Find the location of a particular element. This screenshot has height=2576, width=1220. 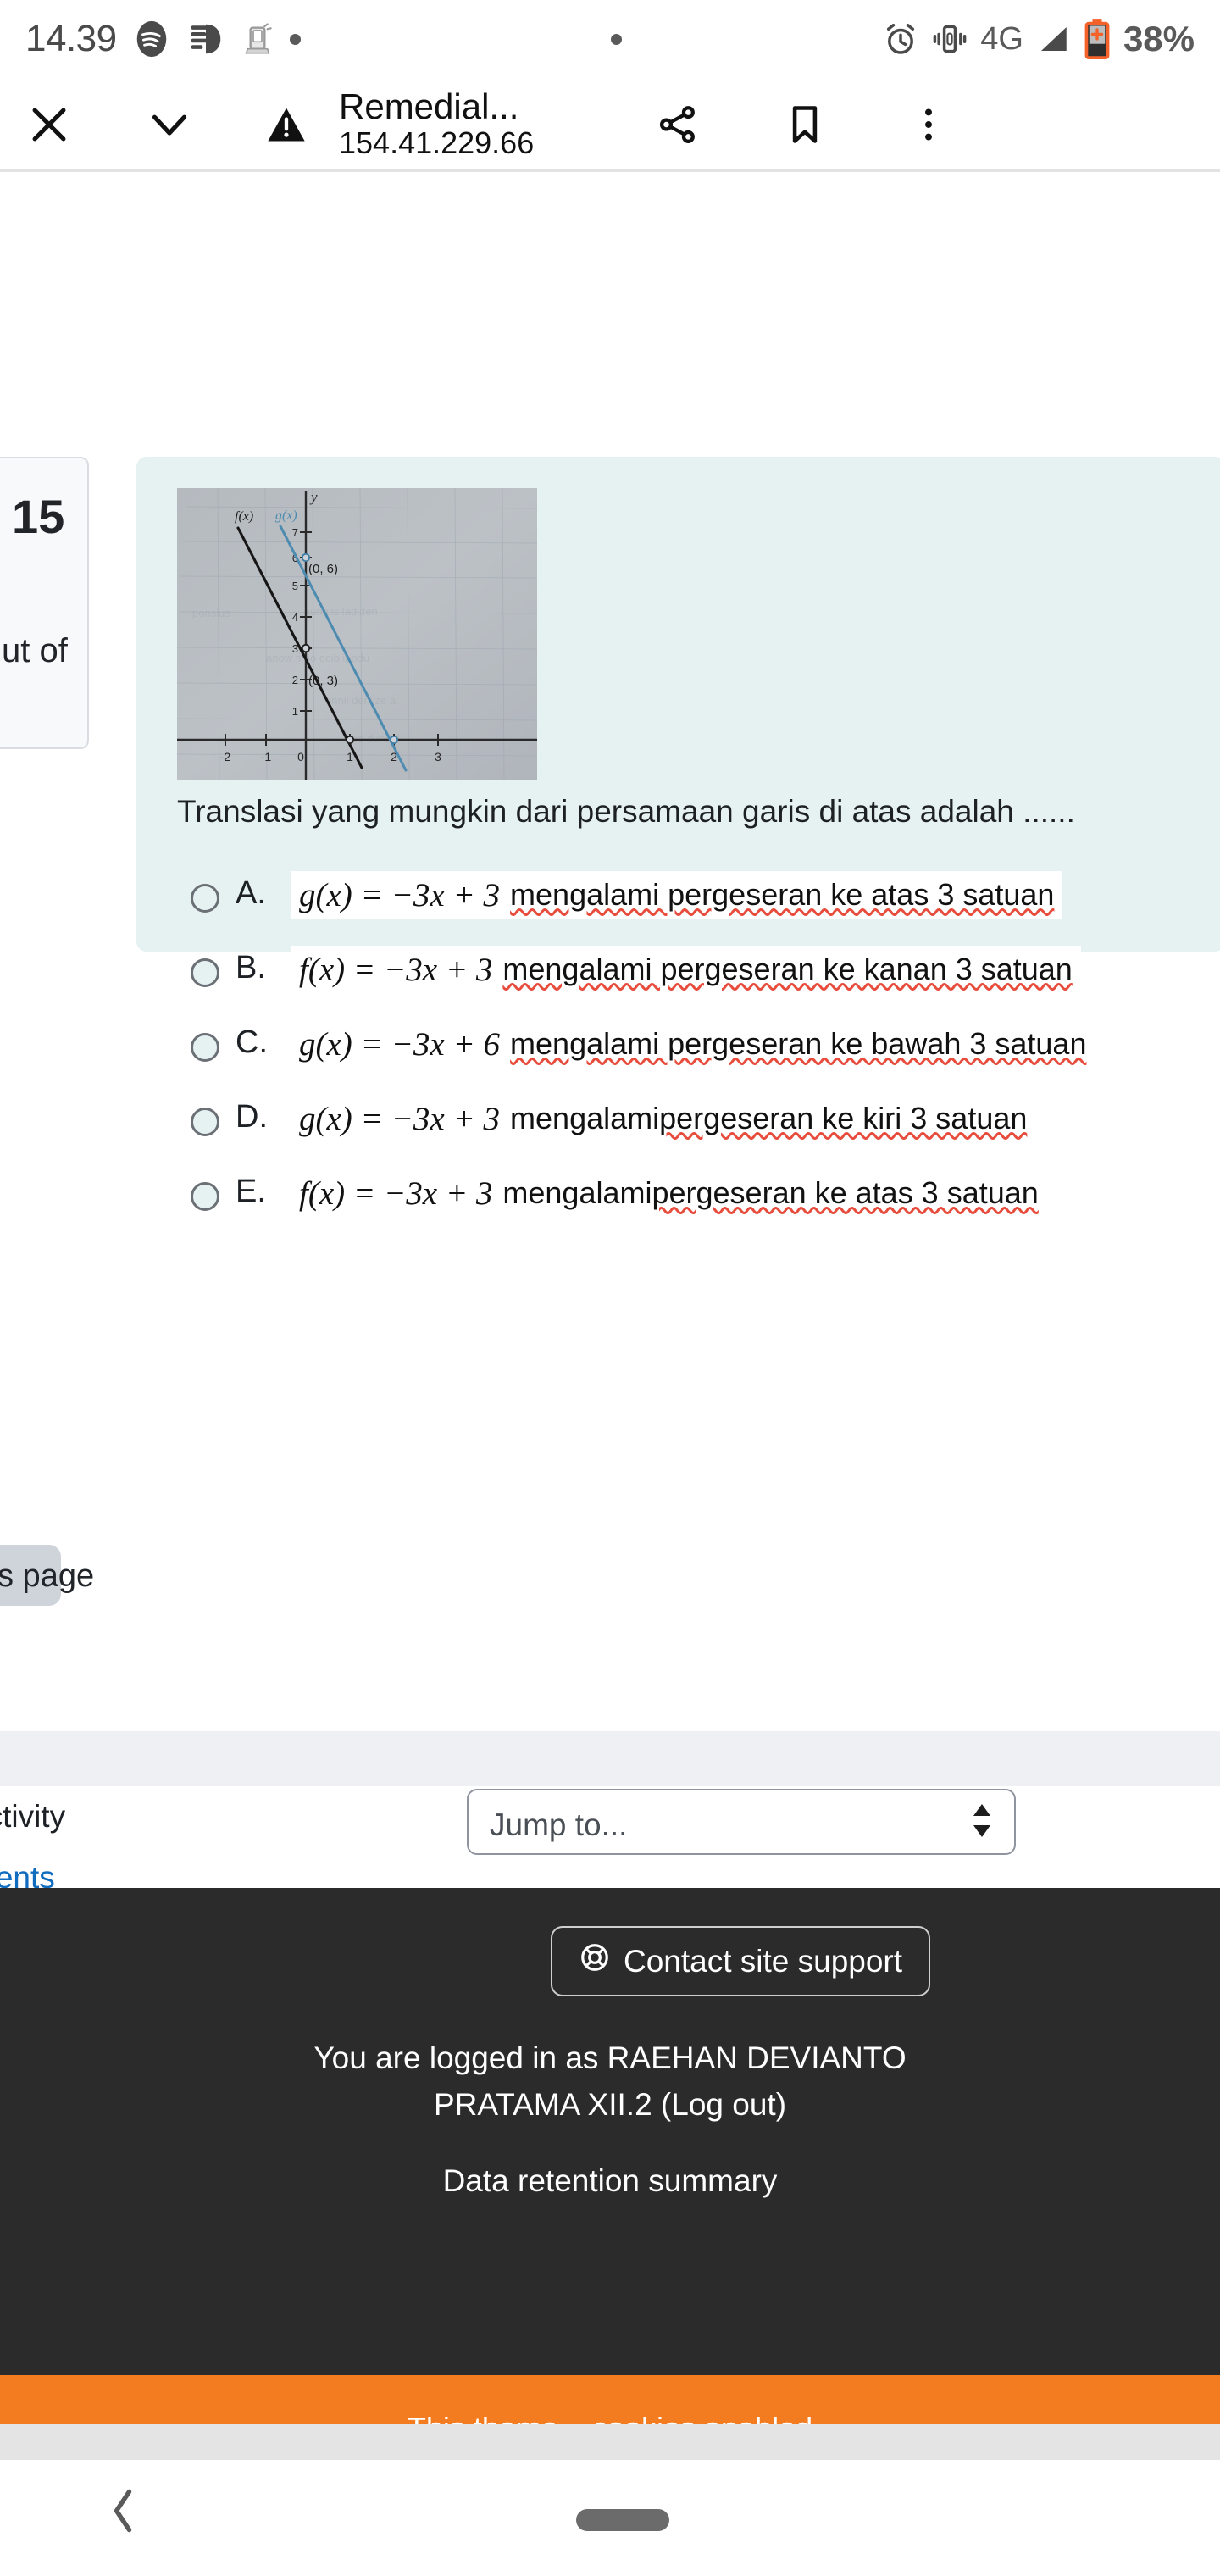

android-nav-bar is located at coordinates (610, 2518).